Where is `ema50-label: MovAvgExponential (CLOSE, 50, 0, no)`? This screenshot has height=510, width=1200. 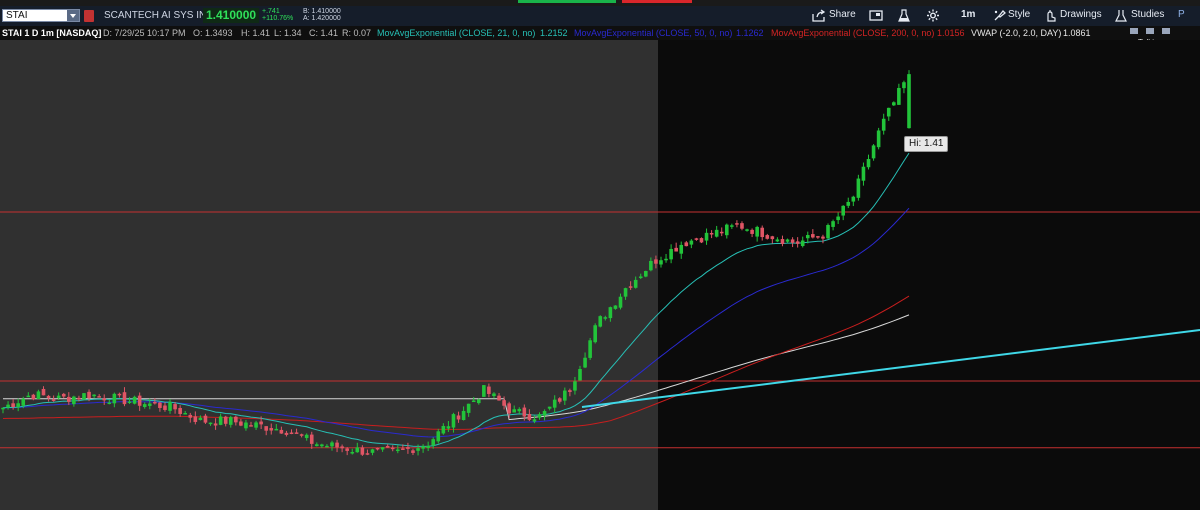
ema50-label: MovAvgExponential (CLOSE, 50, 0, no) is located at coordinates (653, 33).